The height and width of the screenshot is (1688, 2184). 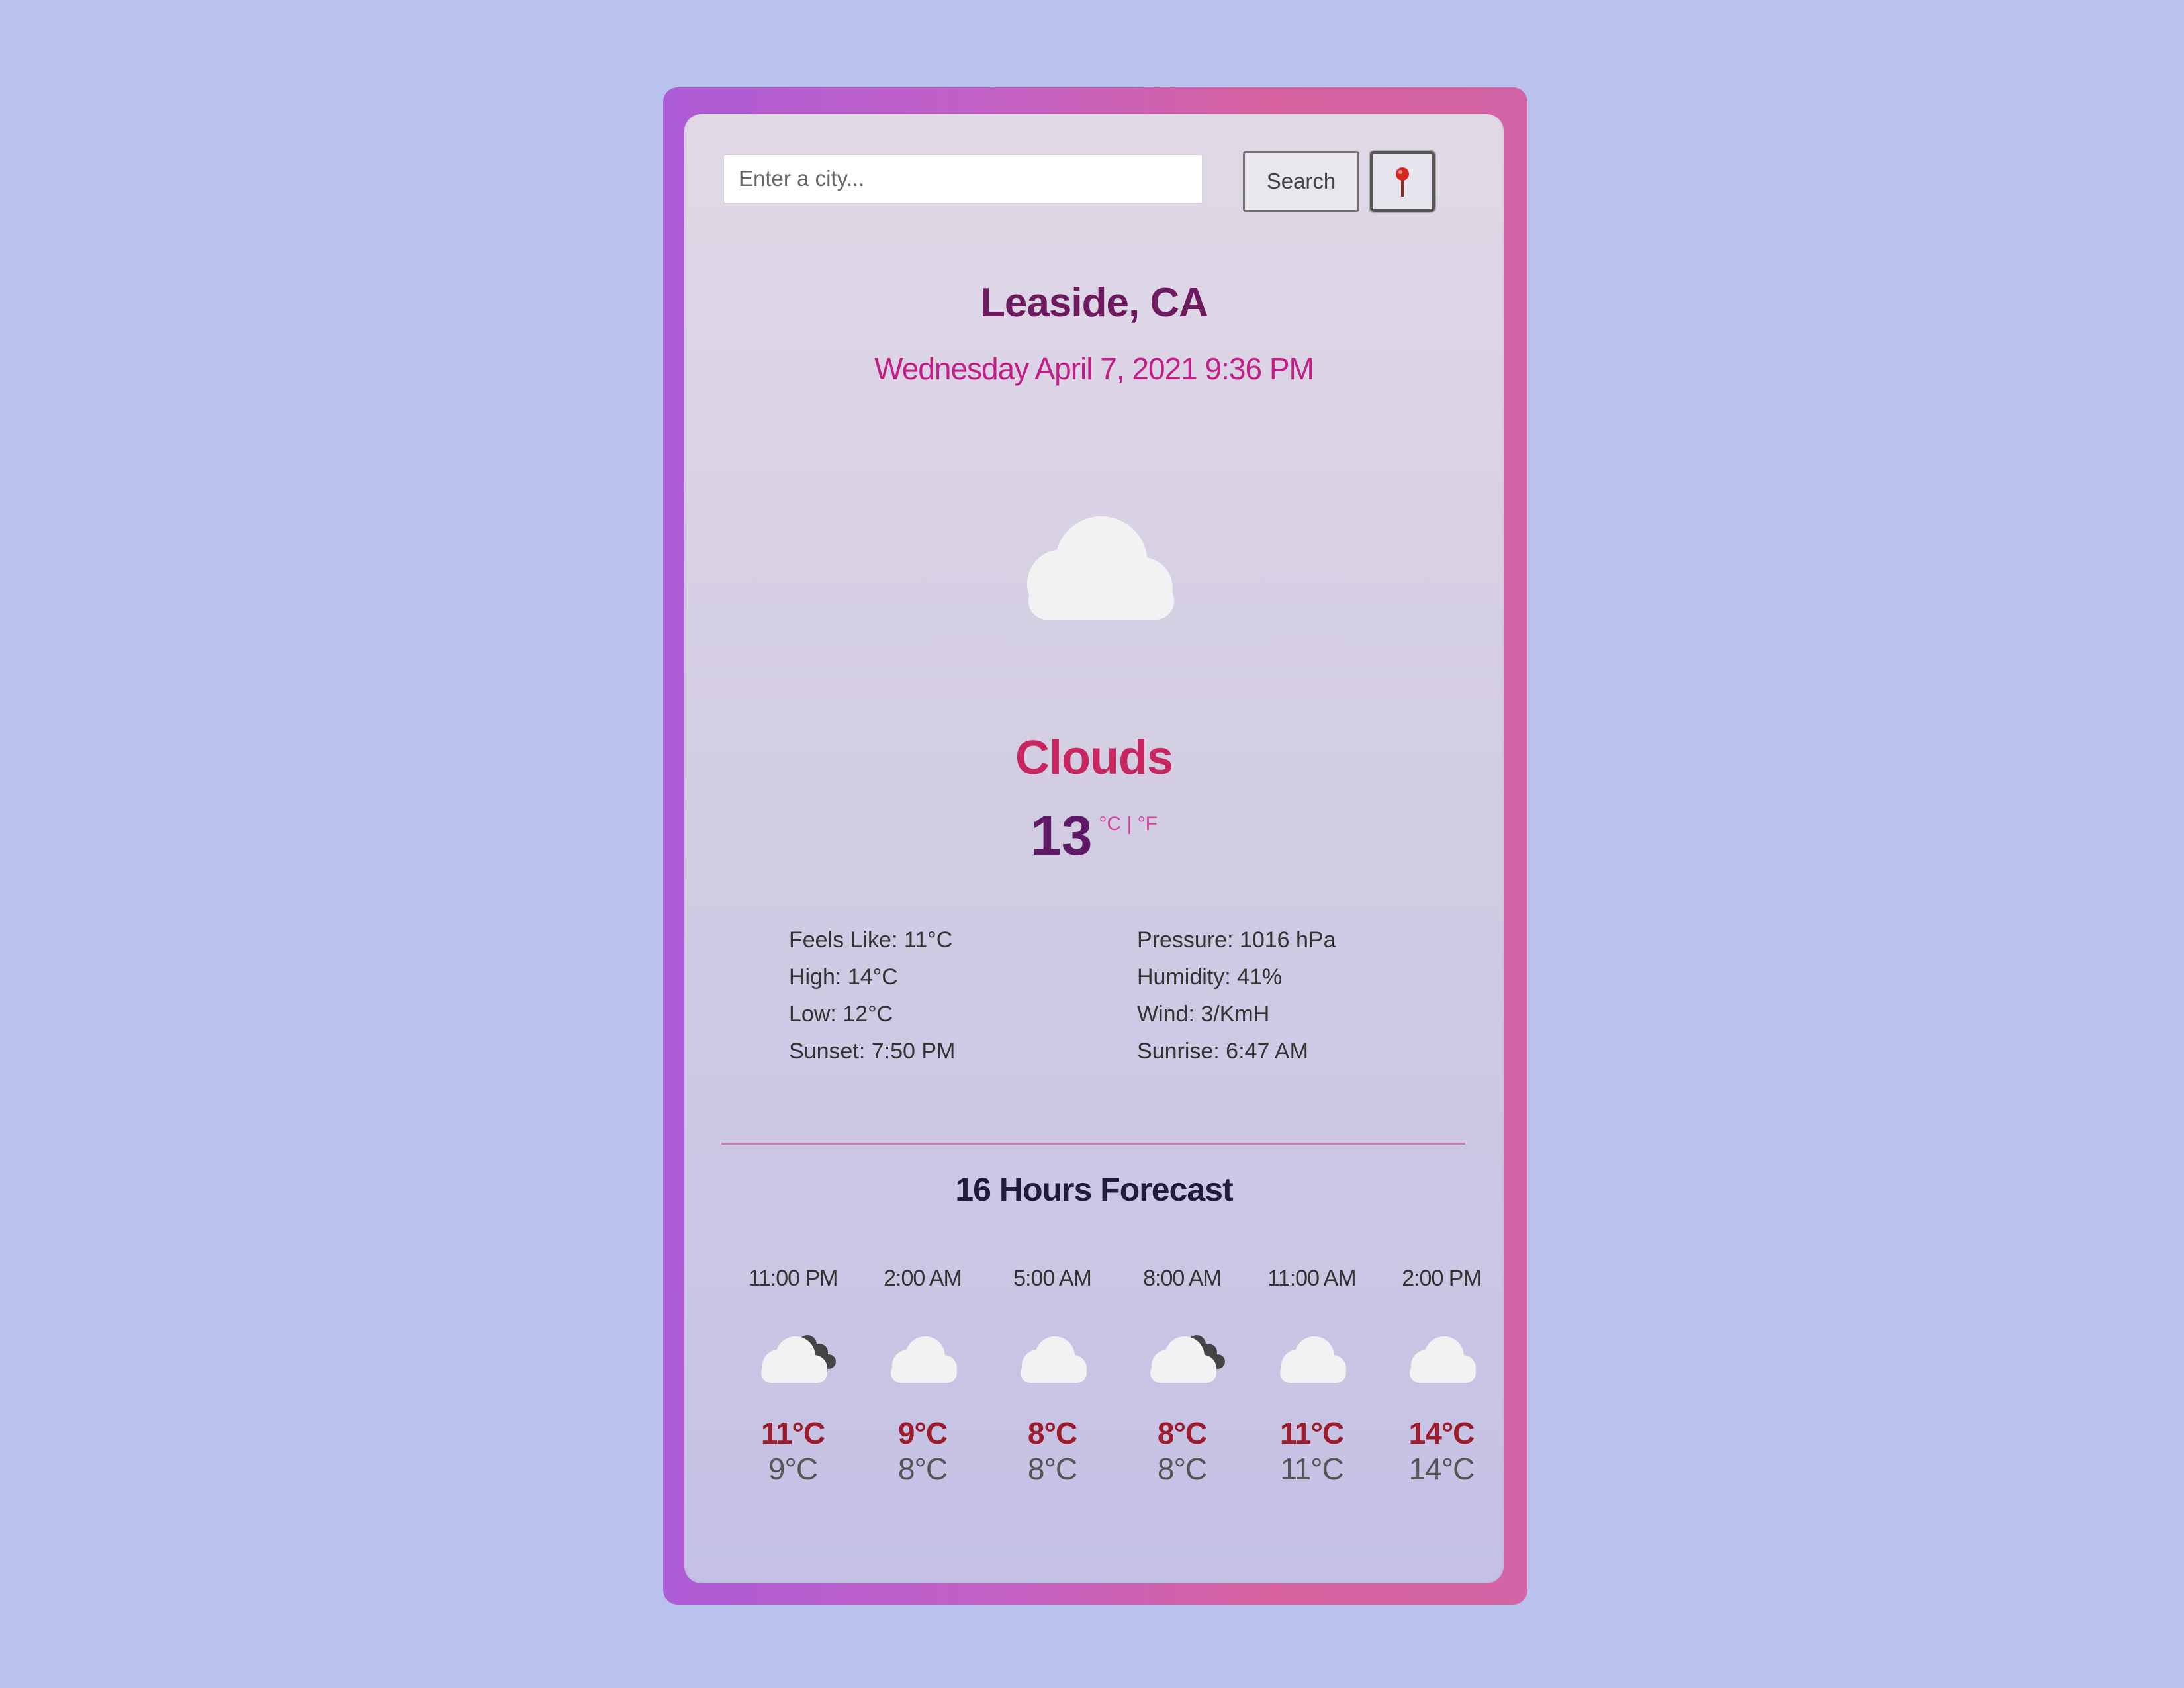 I want to click on forecast-item: 11:00 AM 11°C 11°C, so click(x=1312, y=1376).